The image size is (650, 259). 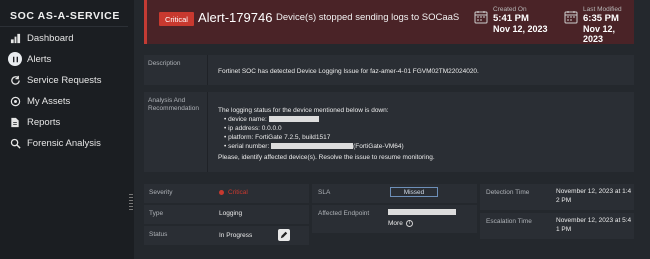 I want to click on sidebar-item-alerts: Alerts, so click(x=64, y=59).